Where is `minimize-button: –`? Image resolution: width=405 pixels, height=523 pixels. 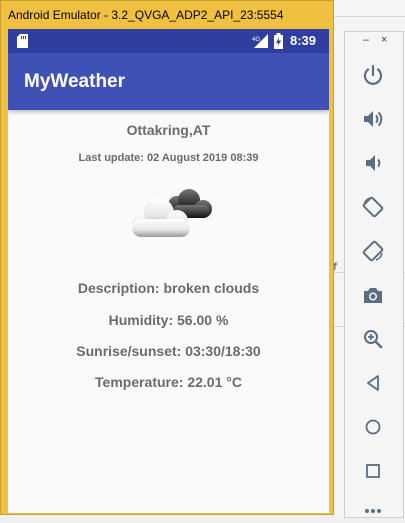
minimize-button: – is located at coordinates (366, 40).